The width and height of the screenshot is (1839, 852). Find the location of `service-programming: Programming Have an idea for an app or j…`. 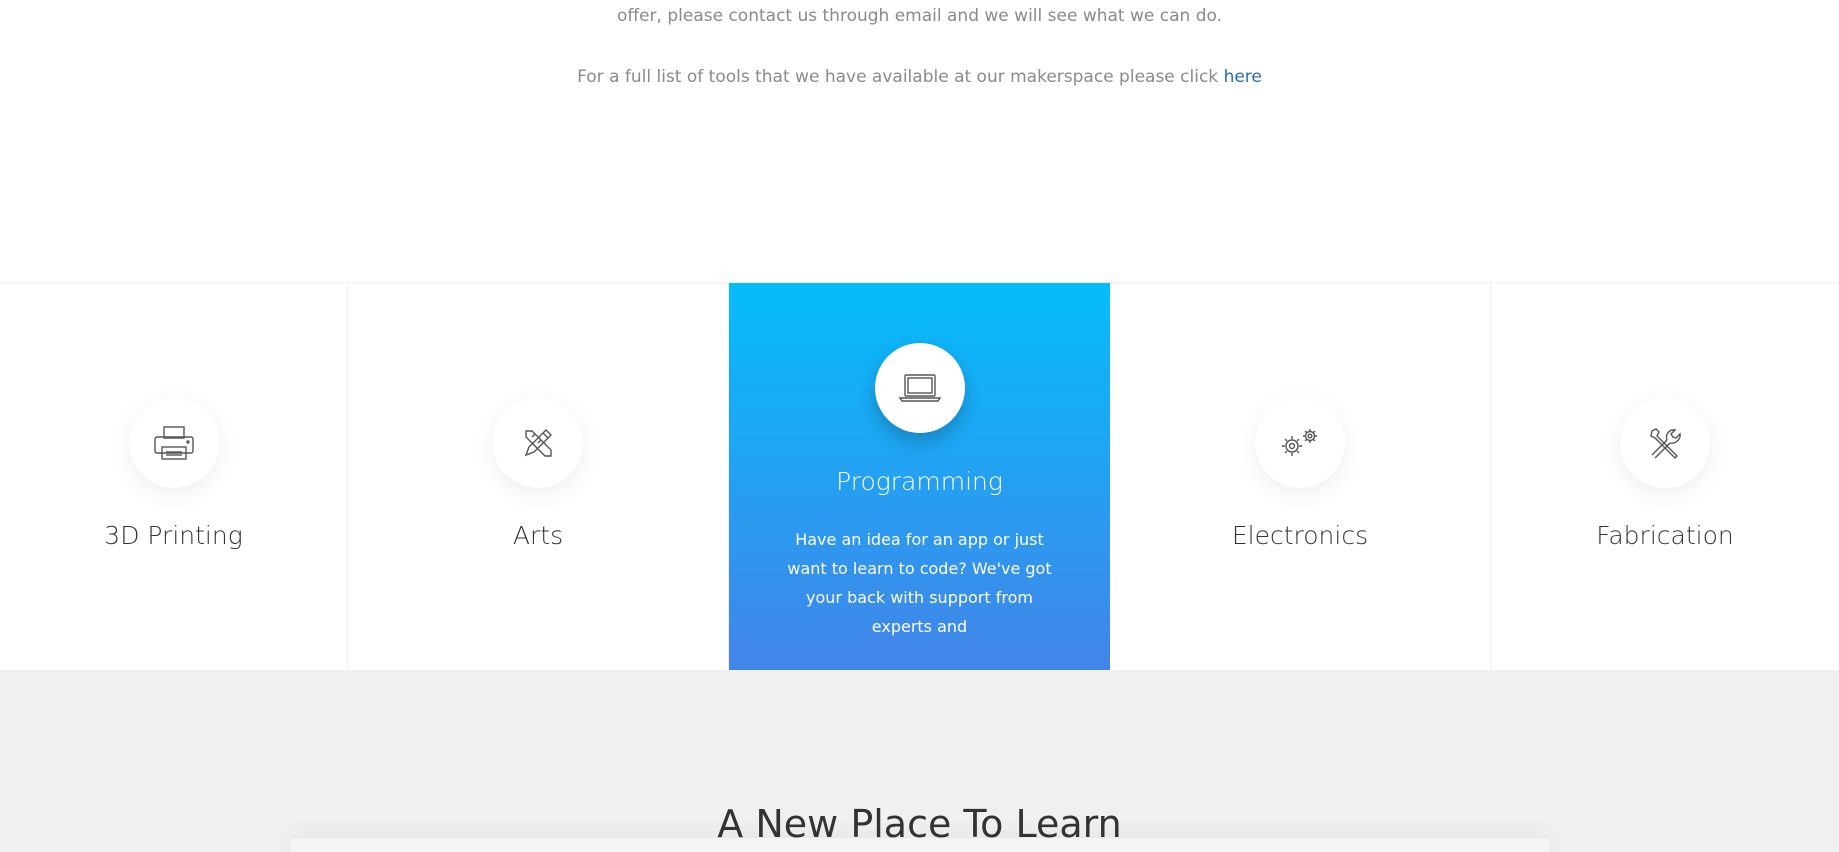

service-programming: Programming Have an idea for an app or j… is located at coordinates (919, 477).